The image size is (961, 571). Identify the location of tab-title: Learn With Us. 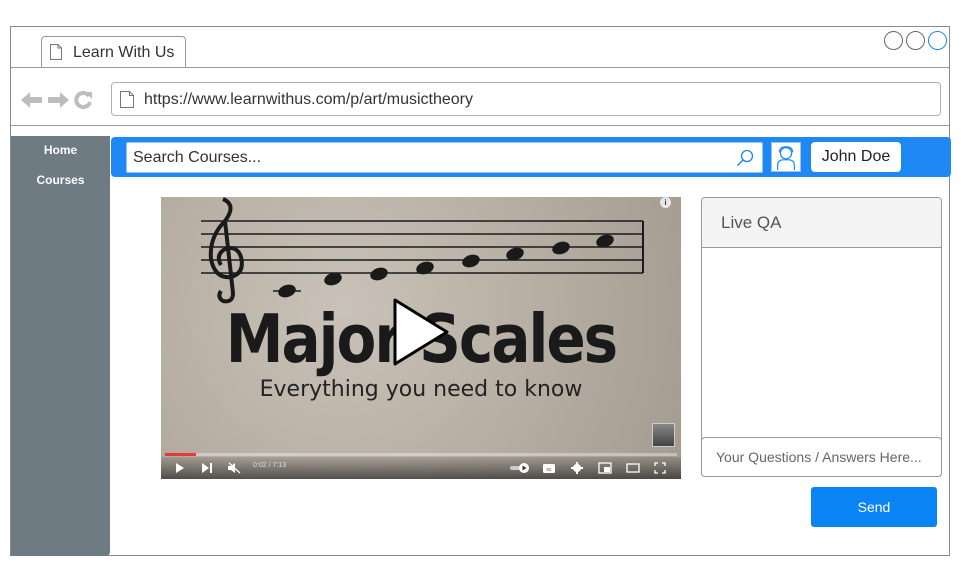
(124, 52).